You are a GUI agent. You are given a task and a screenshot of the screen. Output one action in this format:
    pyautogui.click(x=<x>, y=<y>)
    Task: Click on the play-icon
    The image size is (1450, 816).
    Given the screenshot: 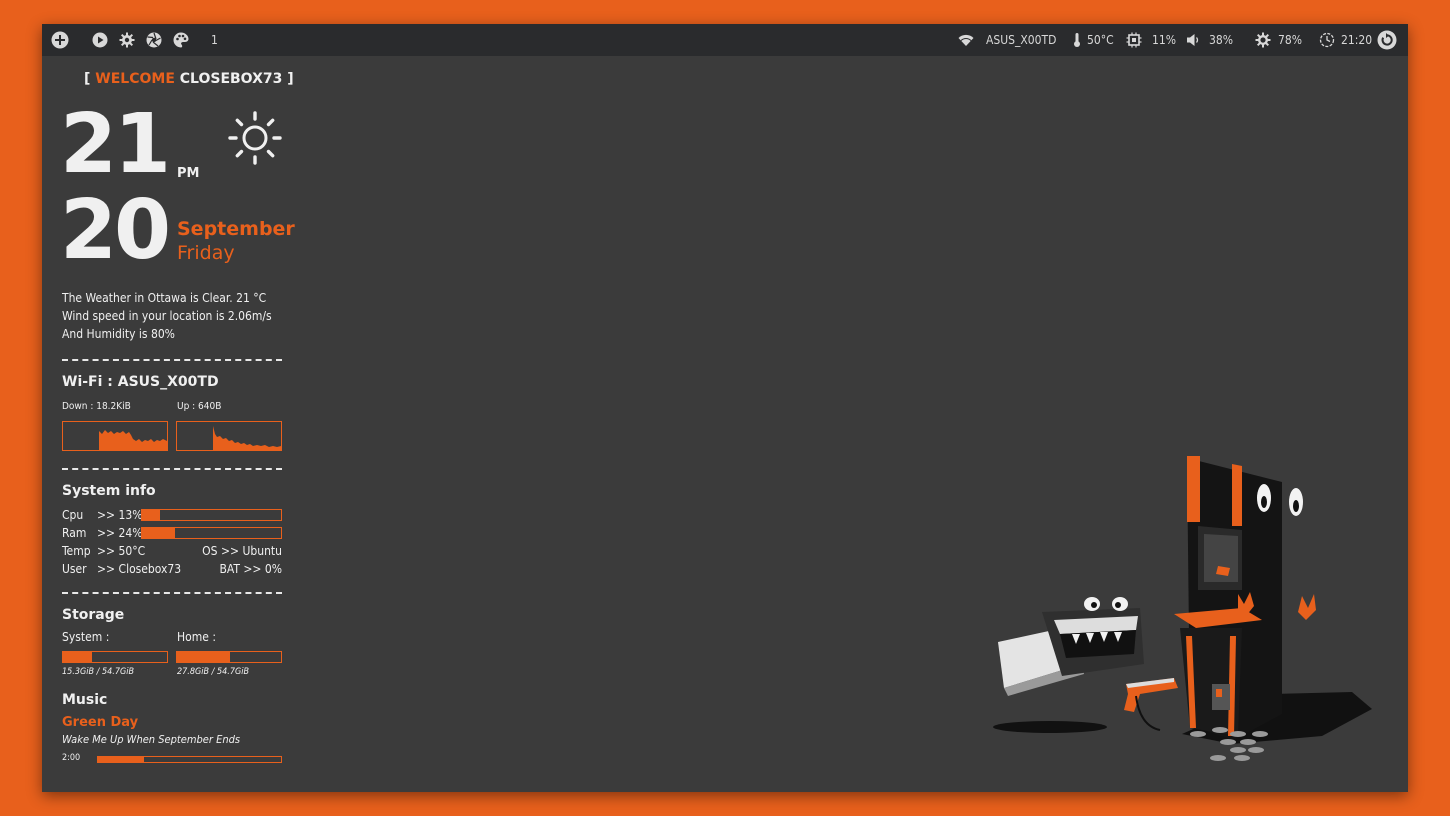 What is the action you would take?
    pyautogui.click(x=100, y=40)
    